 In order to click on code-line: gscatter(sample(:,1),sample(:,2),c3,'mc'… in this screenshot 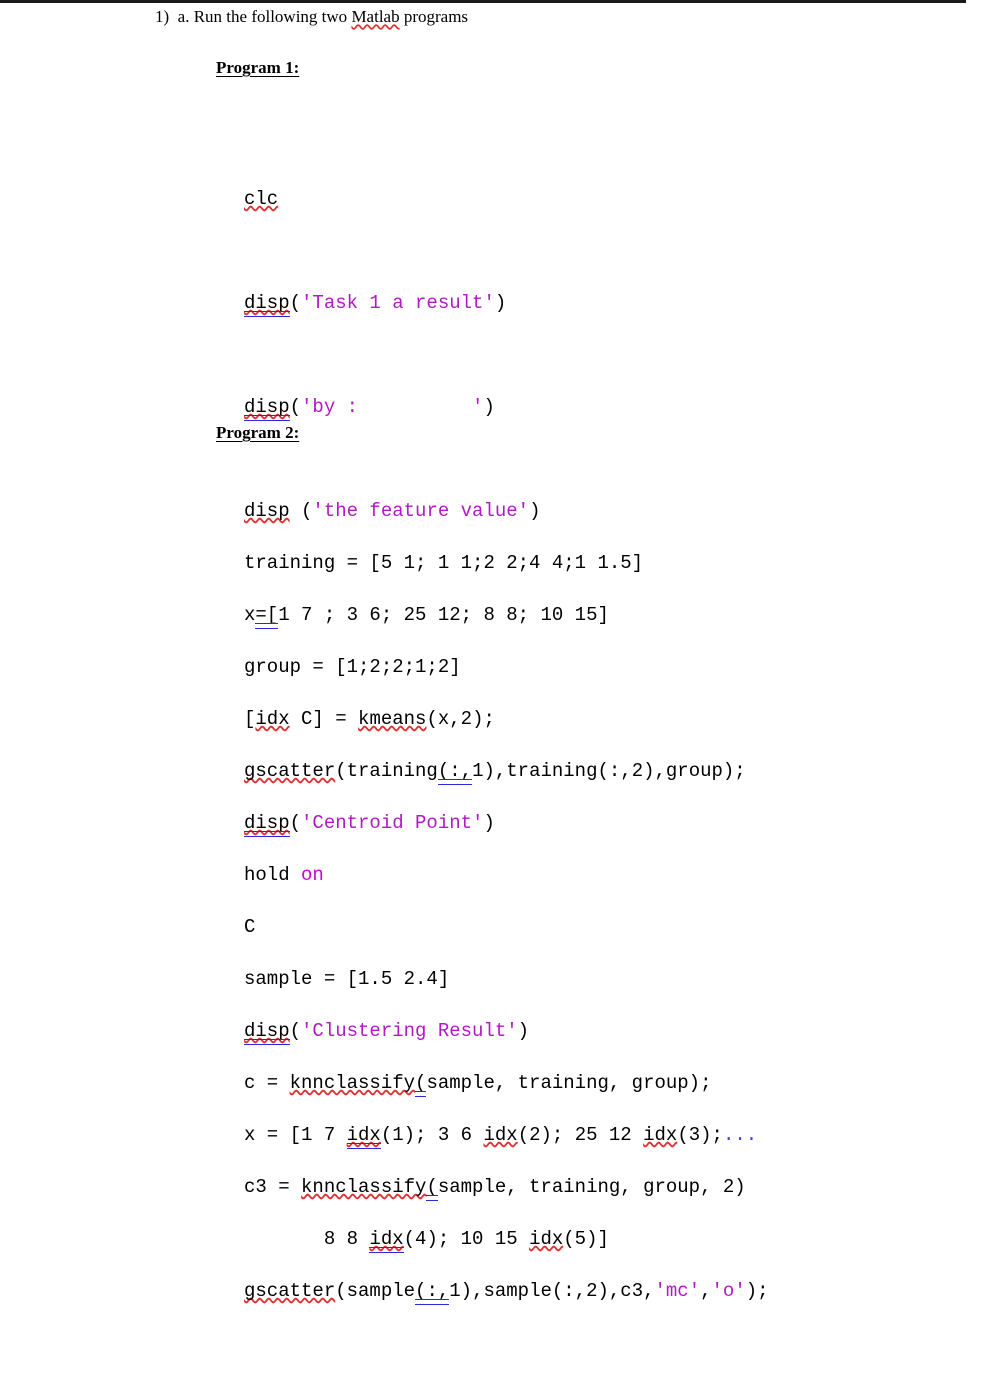, I will do `click(506, 1291)`.